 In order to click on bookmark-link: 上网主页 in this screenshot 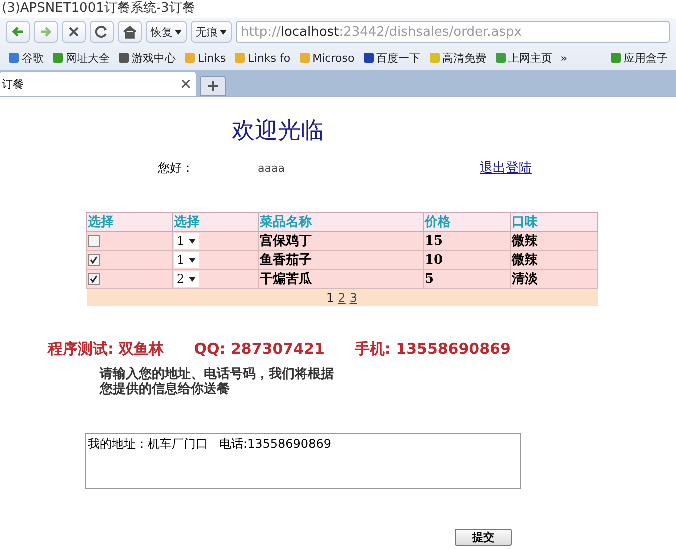, I will do `click(523, 58)`.